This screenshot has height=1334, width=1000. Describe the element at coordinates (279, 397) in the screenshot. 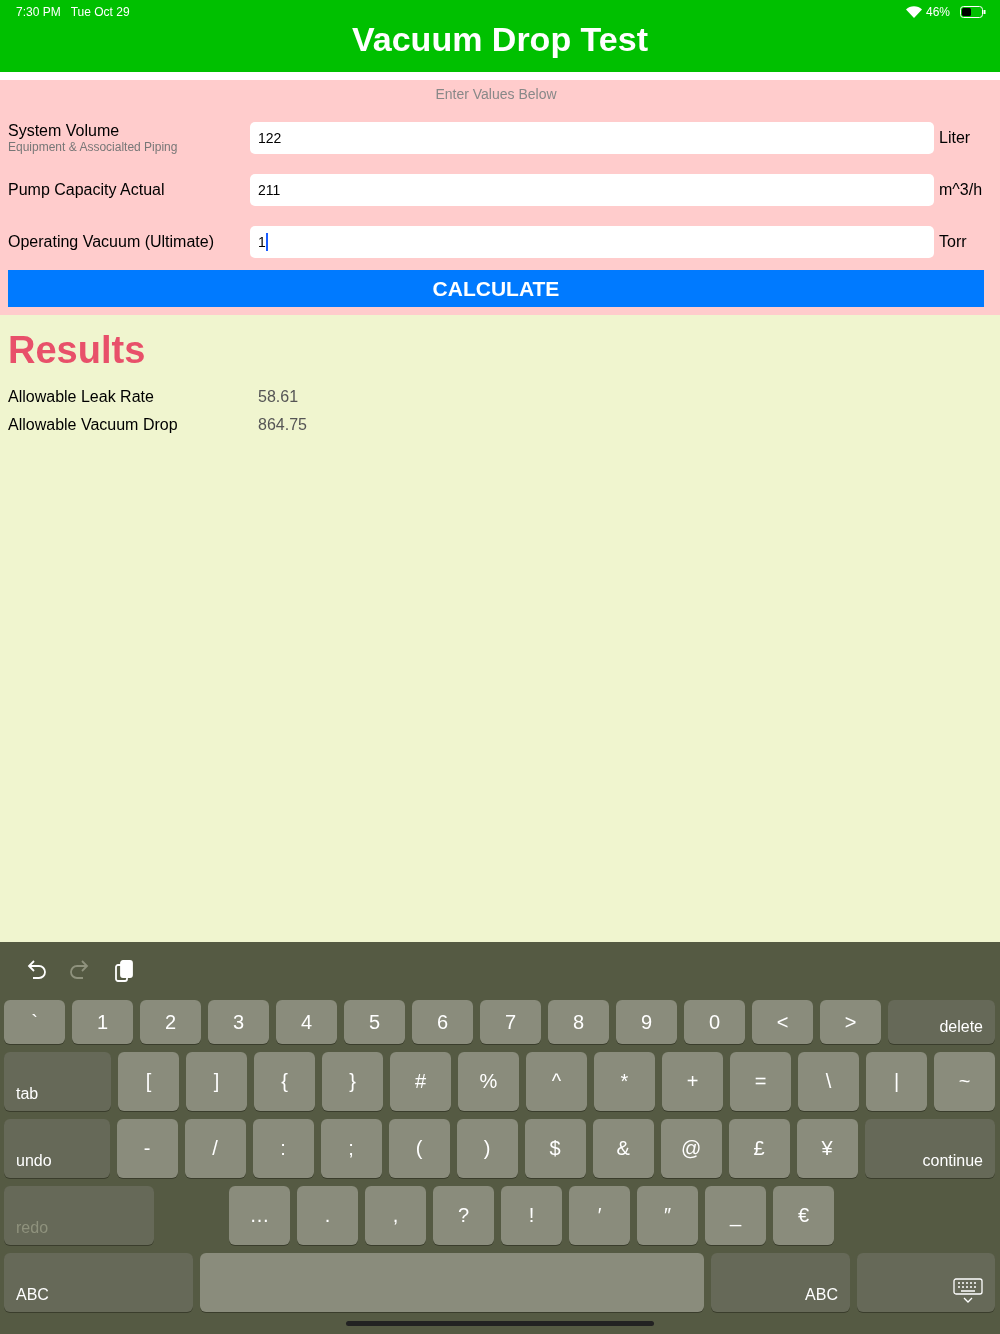

I see `result-value: 58.61` at that location.